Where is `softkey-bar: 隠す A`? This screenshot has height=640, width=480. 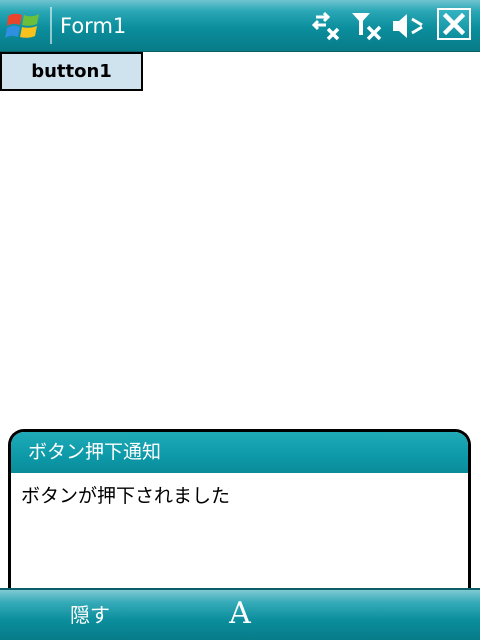
softkey-bar: 隠す A is located at coordinates (240, 614).